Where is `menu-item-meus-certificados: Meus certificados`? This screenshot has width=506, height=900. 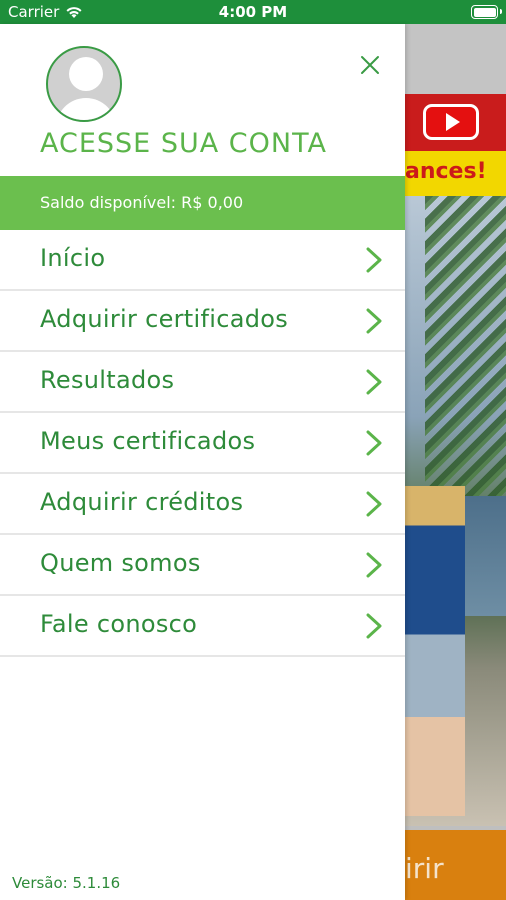
menu-item-meus-certificados: Meus certificados is located at coordinates (202, 443).